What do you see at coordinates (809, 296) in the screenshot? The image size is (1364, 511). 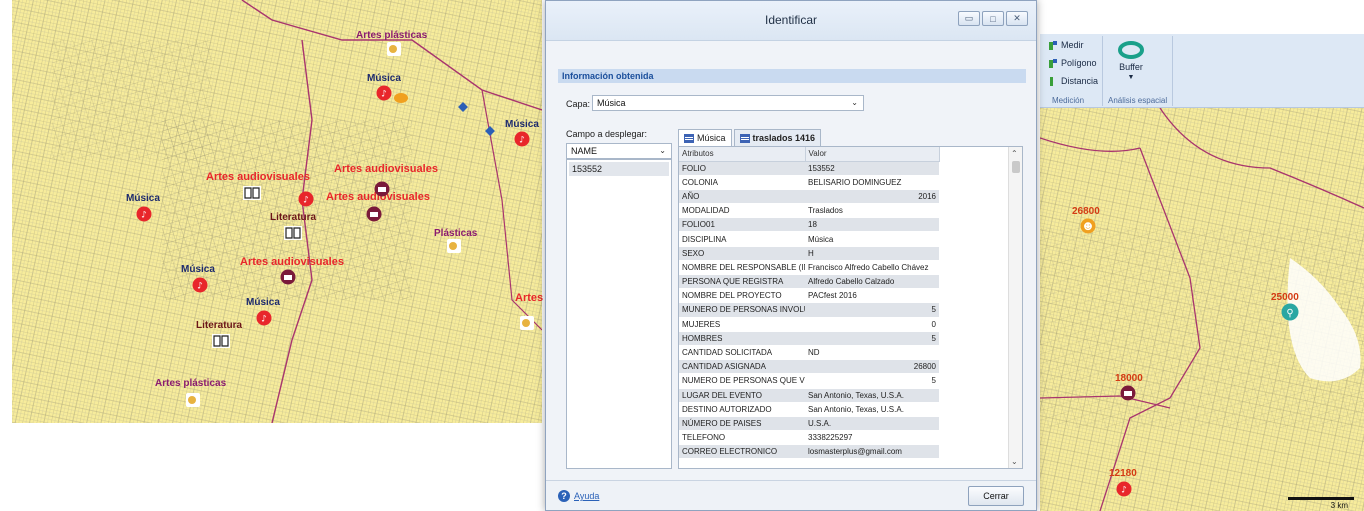 I see `table-row: NOMBRE DEL PROYECTO PACfest 2016` at bounding box center [809, 296].